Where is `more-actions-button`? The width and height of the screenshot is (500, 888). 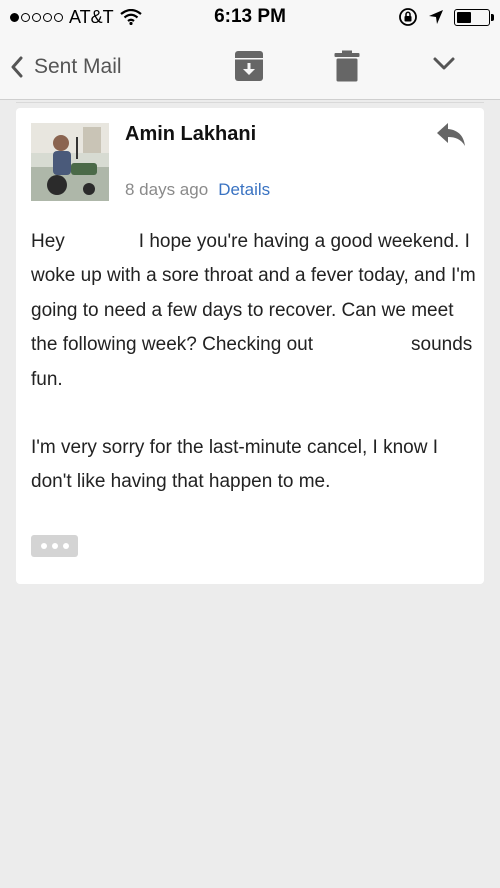 more-actions-button is located at coordinates (444, 66).